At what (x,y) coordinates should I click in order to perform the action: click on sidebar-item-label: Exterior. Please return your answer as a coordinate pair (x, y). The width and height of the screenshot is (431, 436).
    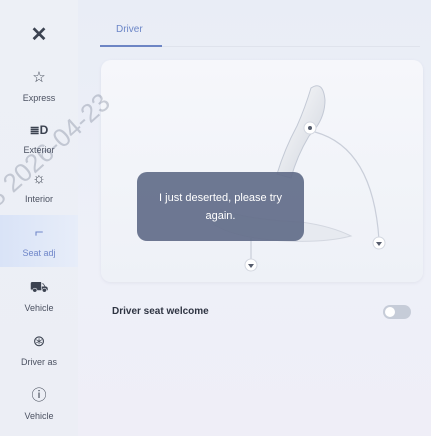
    Looking at the image, I should click on (39, 149).